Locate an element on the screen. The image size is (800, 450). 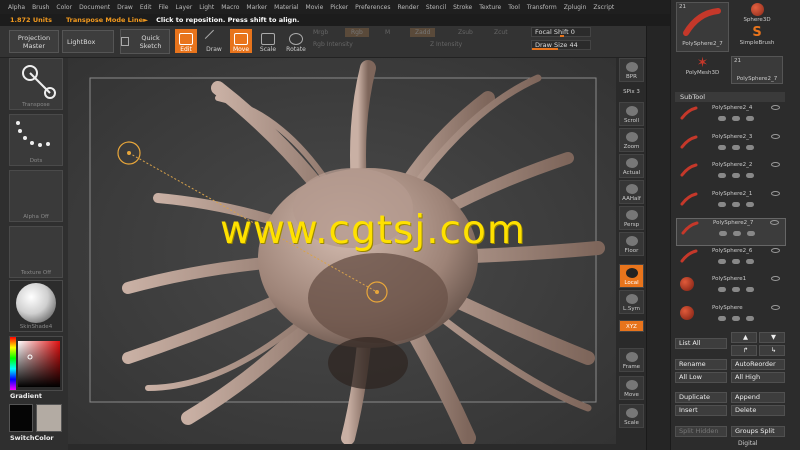
menu-file: File is located at coordinates (163, 7).